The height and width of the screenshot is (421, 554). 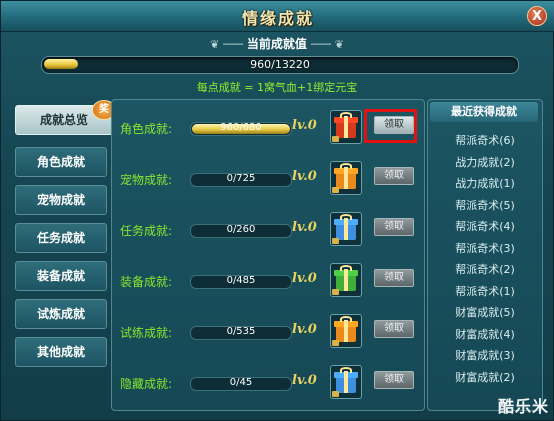 I want to click on recent-achievement-item: 财富成就(3), so click(x=485, y=355).